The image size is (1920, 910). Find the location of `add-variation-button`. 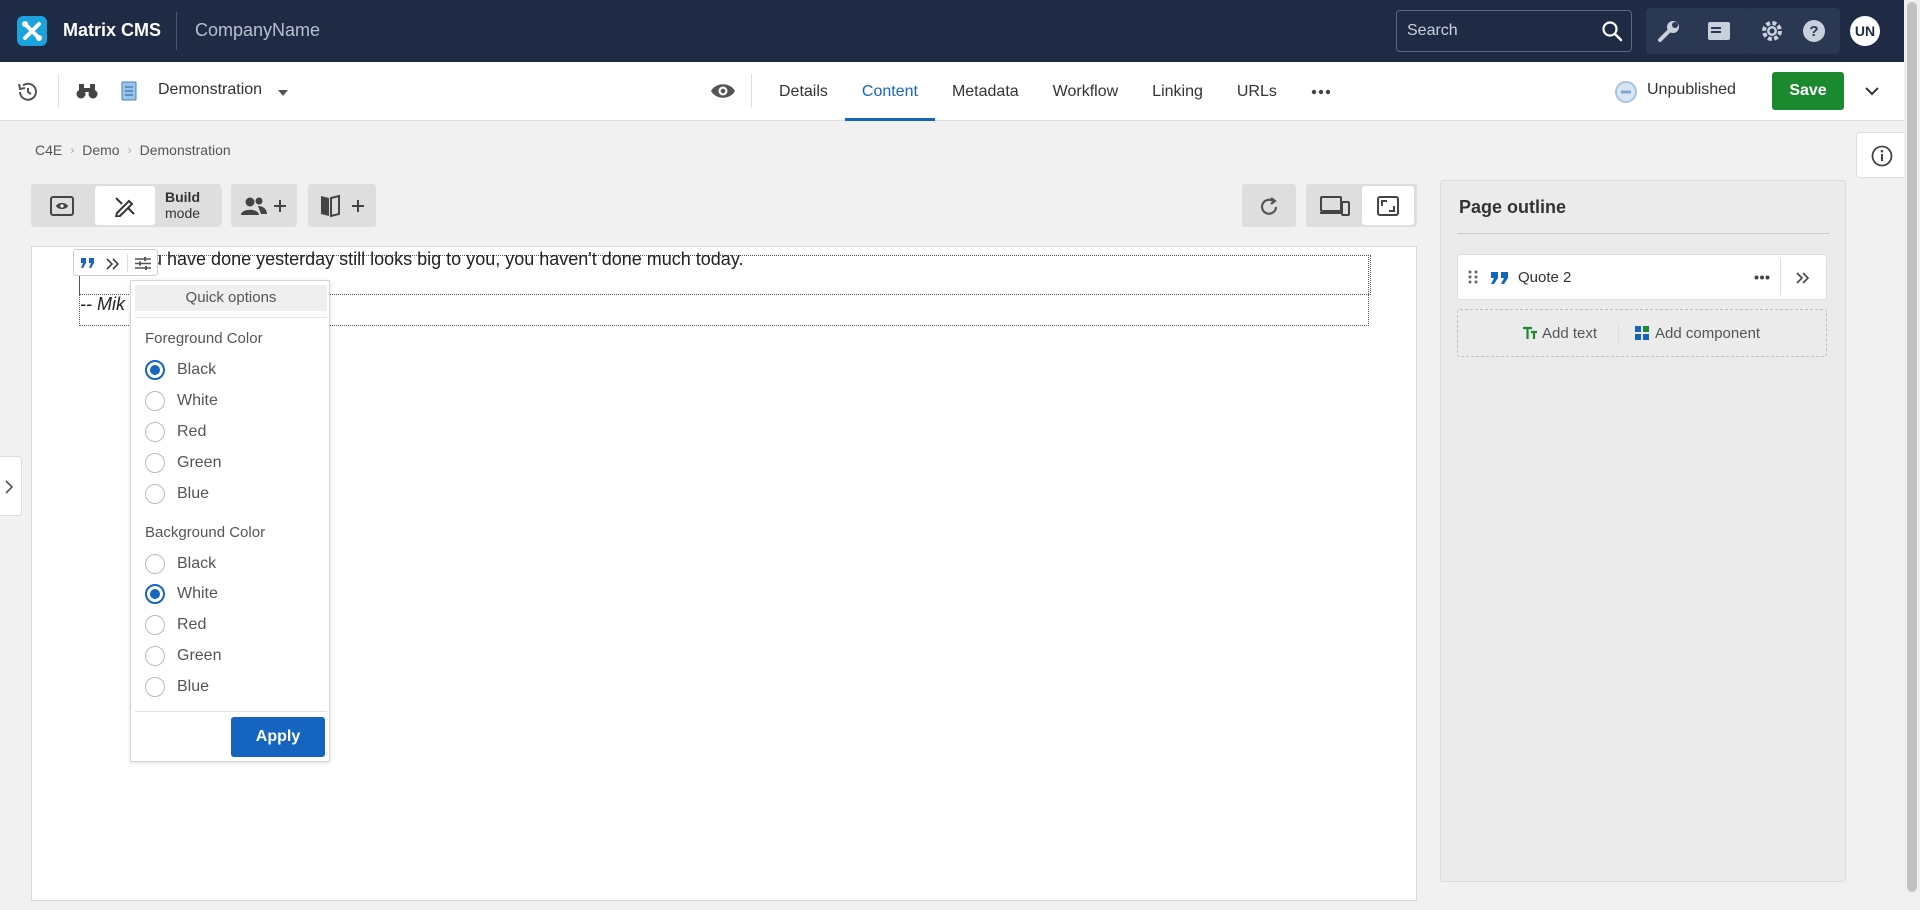

add-variation-button is located at coordinates (342, 205).